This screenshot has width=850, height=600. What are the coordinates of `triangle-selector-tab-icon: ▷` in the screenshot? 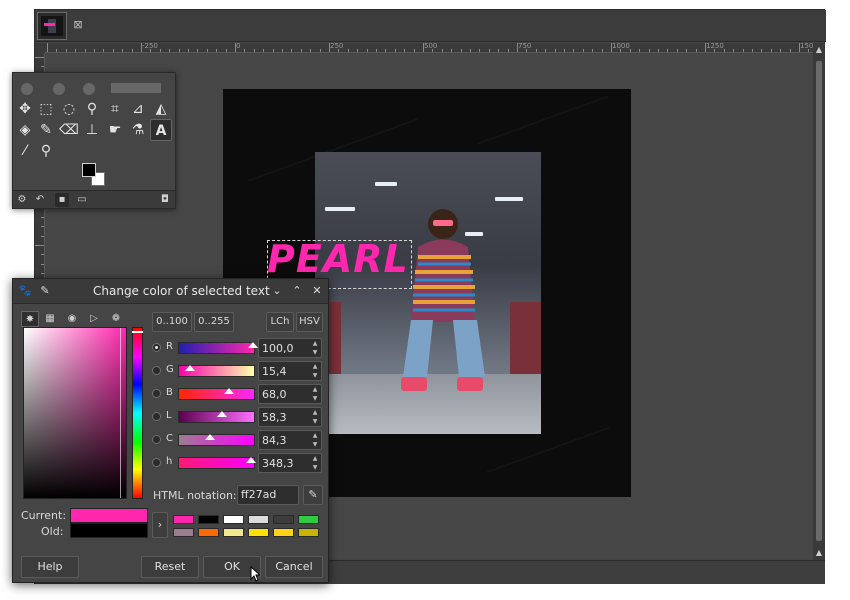 It's located at (94, 319).